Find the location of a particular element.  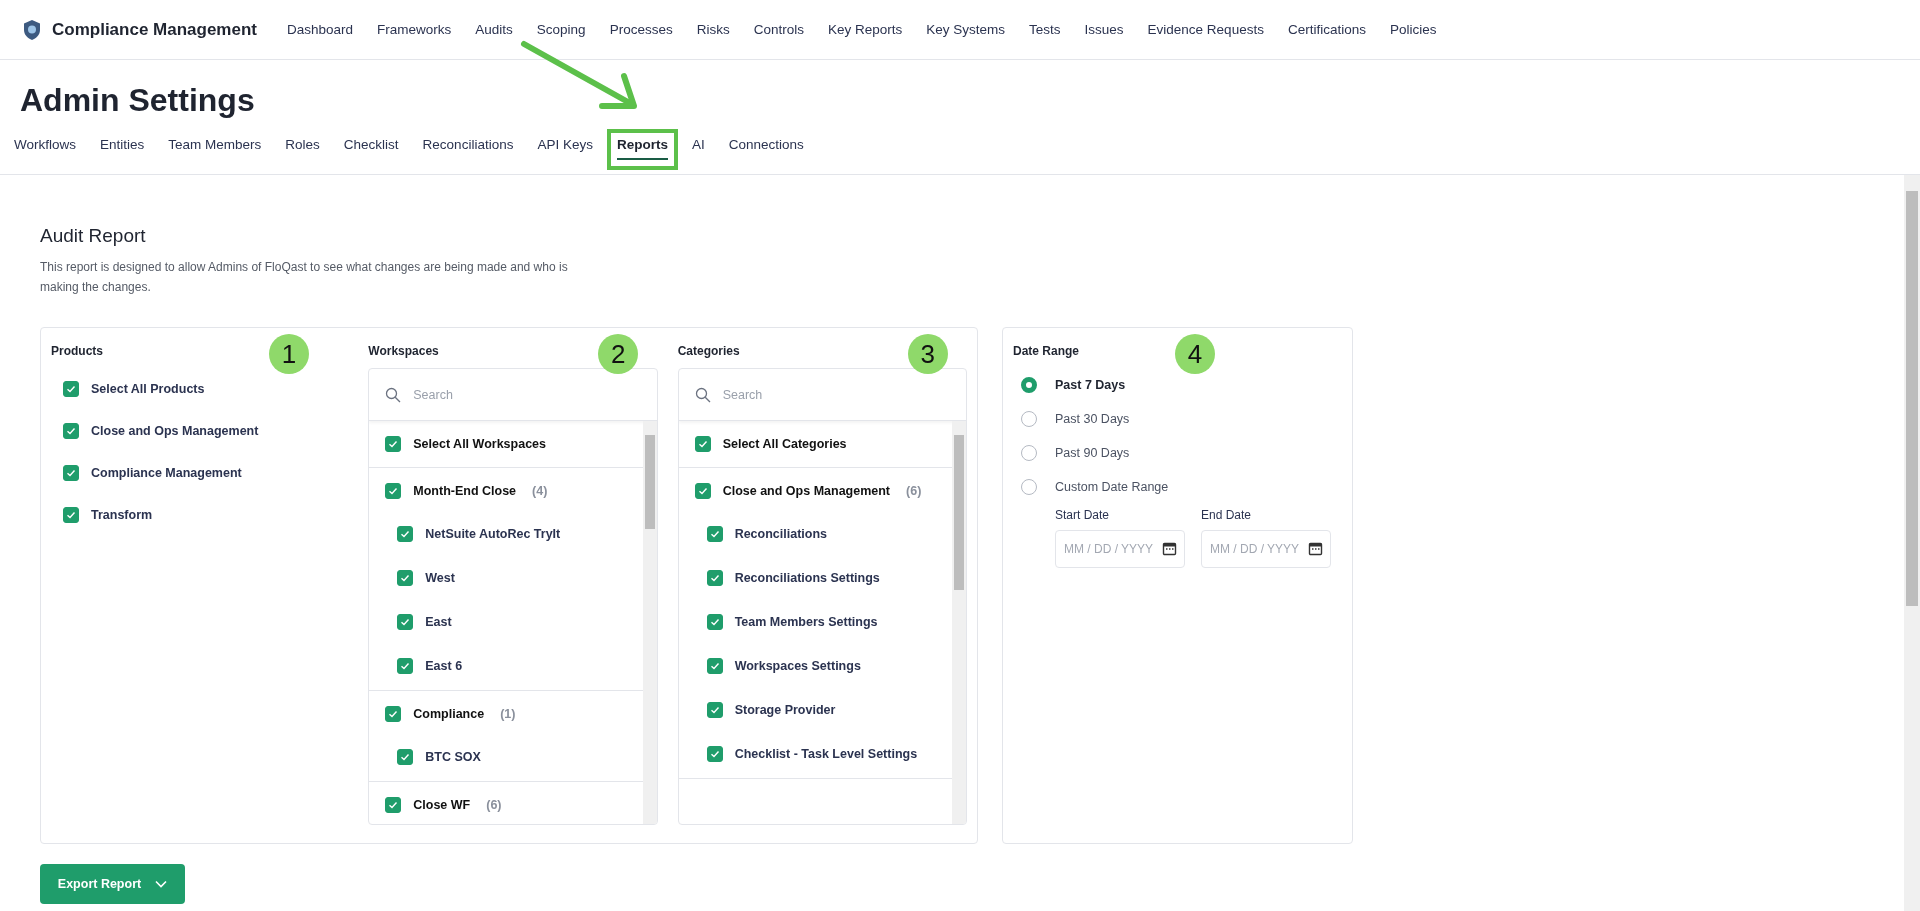

nav-link: Evidence Requests is located at coordinates (1205, 29).